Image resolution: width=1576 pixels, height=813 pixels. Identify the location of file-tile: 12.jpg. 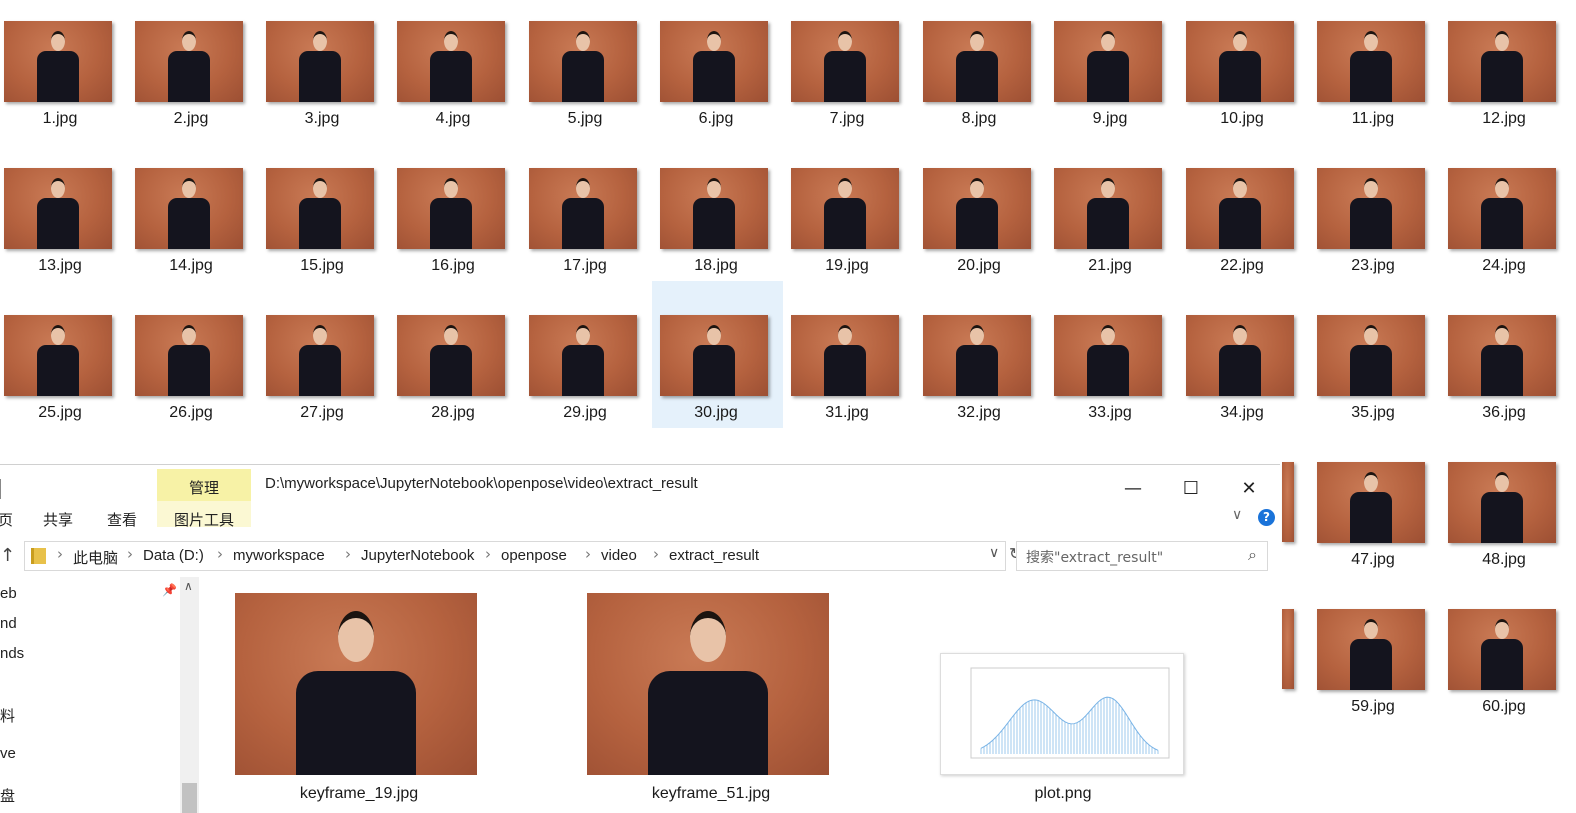
(1509, 73).